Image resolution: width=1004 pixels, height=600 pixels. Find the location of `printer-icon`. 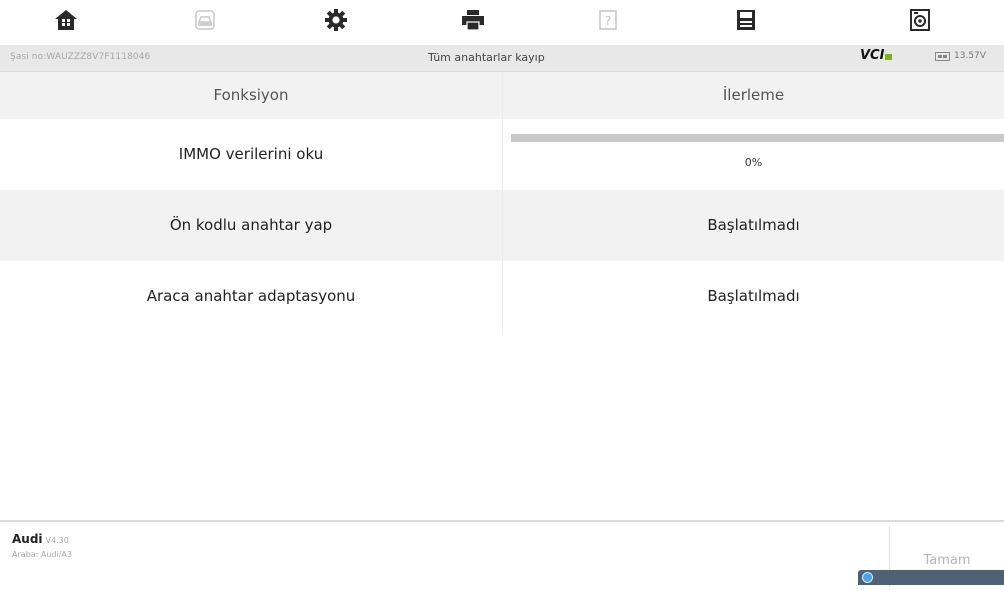

printer-icon is located at coordinates (473, 20).